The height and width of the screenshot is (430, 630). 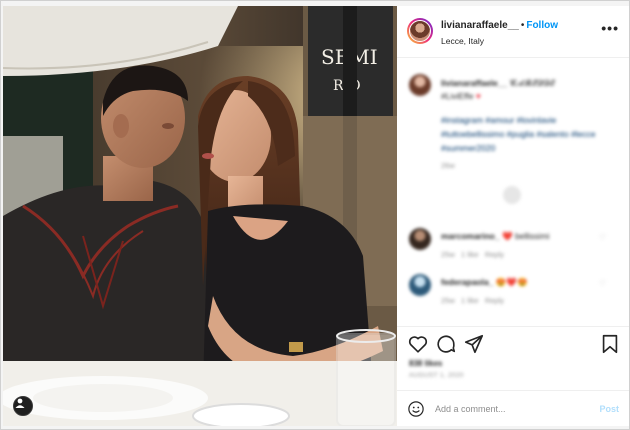 What do you see at coordinates (609, 409) in the screenshot?
I see `post-comment-button: Post` at bounding box center [609, 409].